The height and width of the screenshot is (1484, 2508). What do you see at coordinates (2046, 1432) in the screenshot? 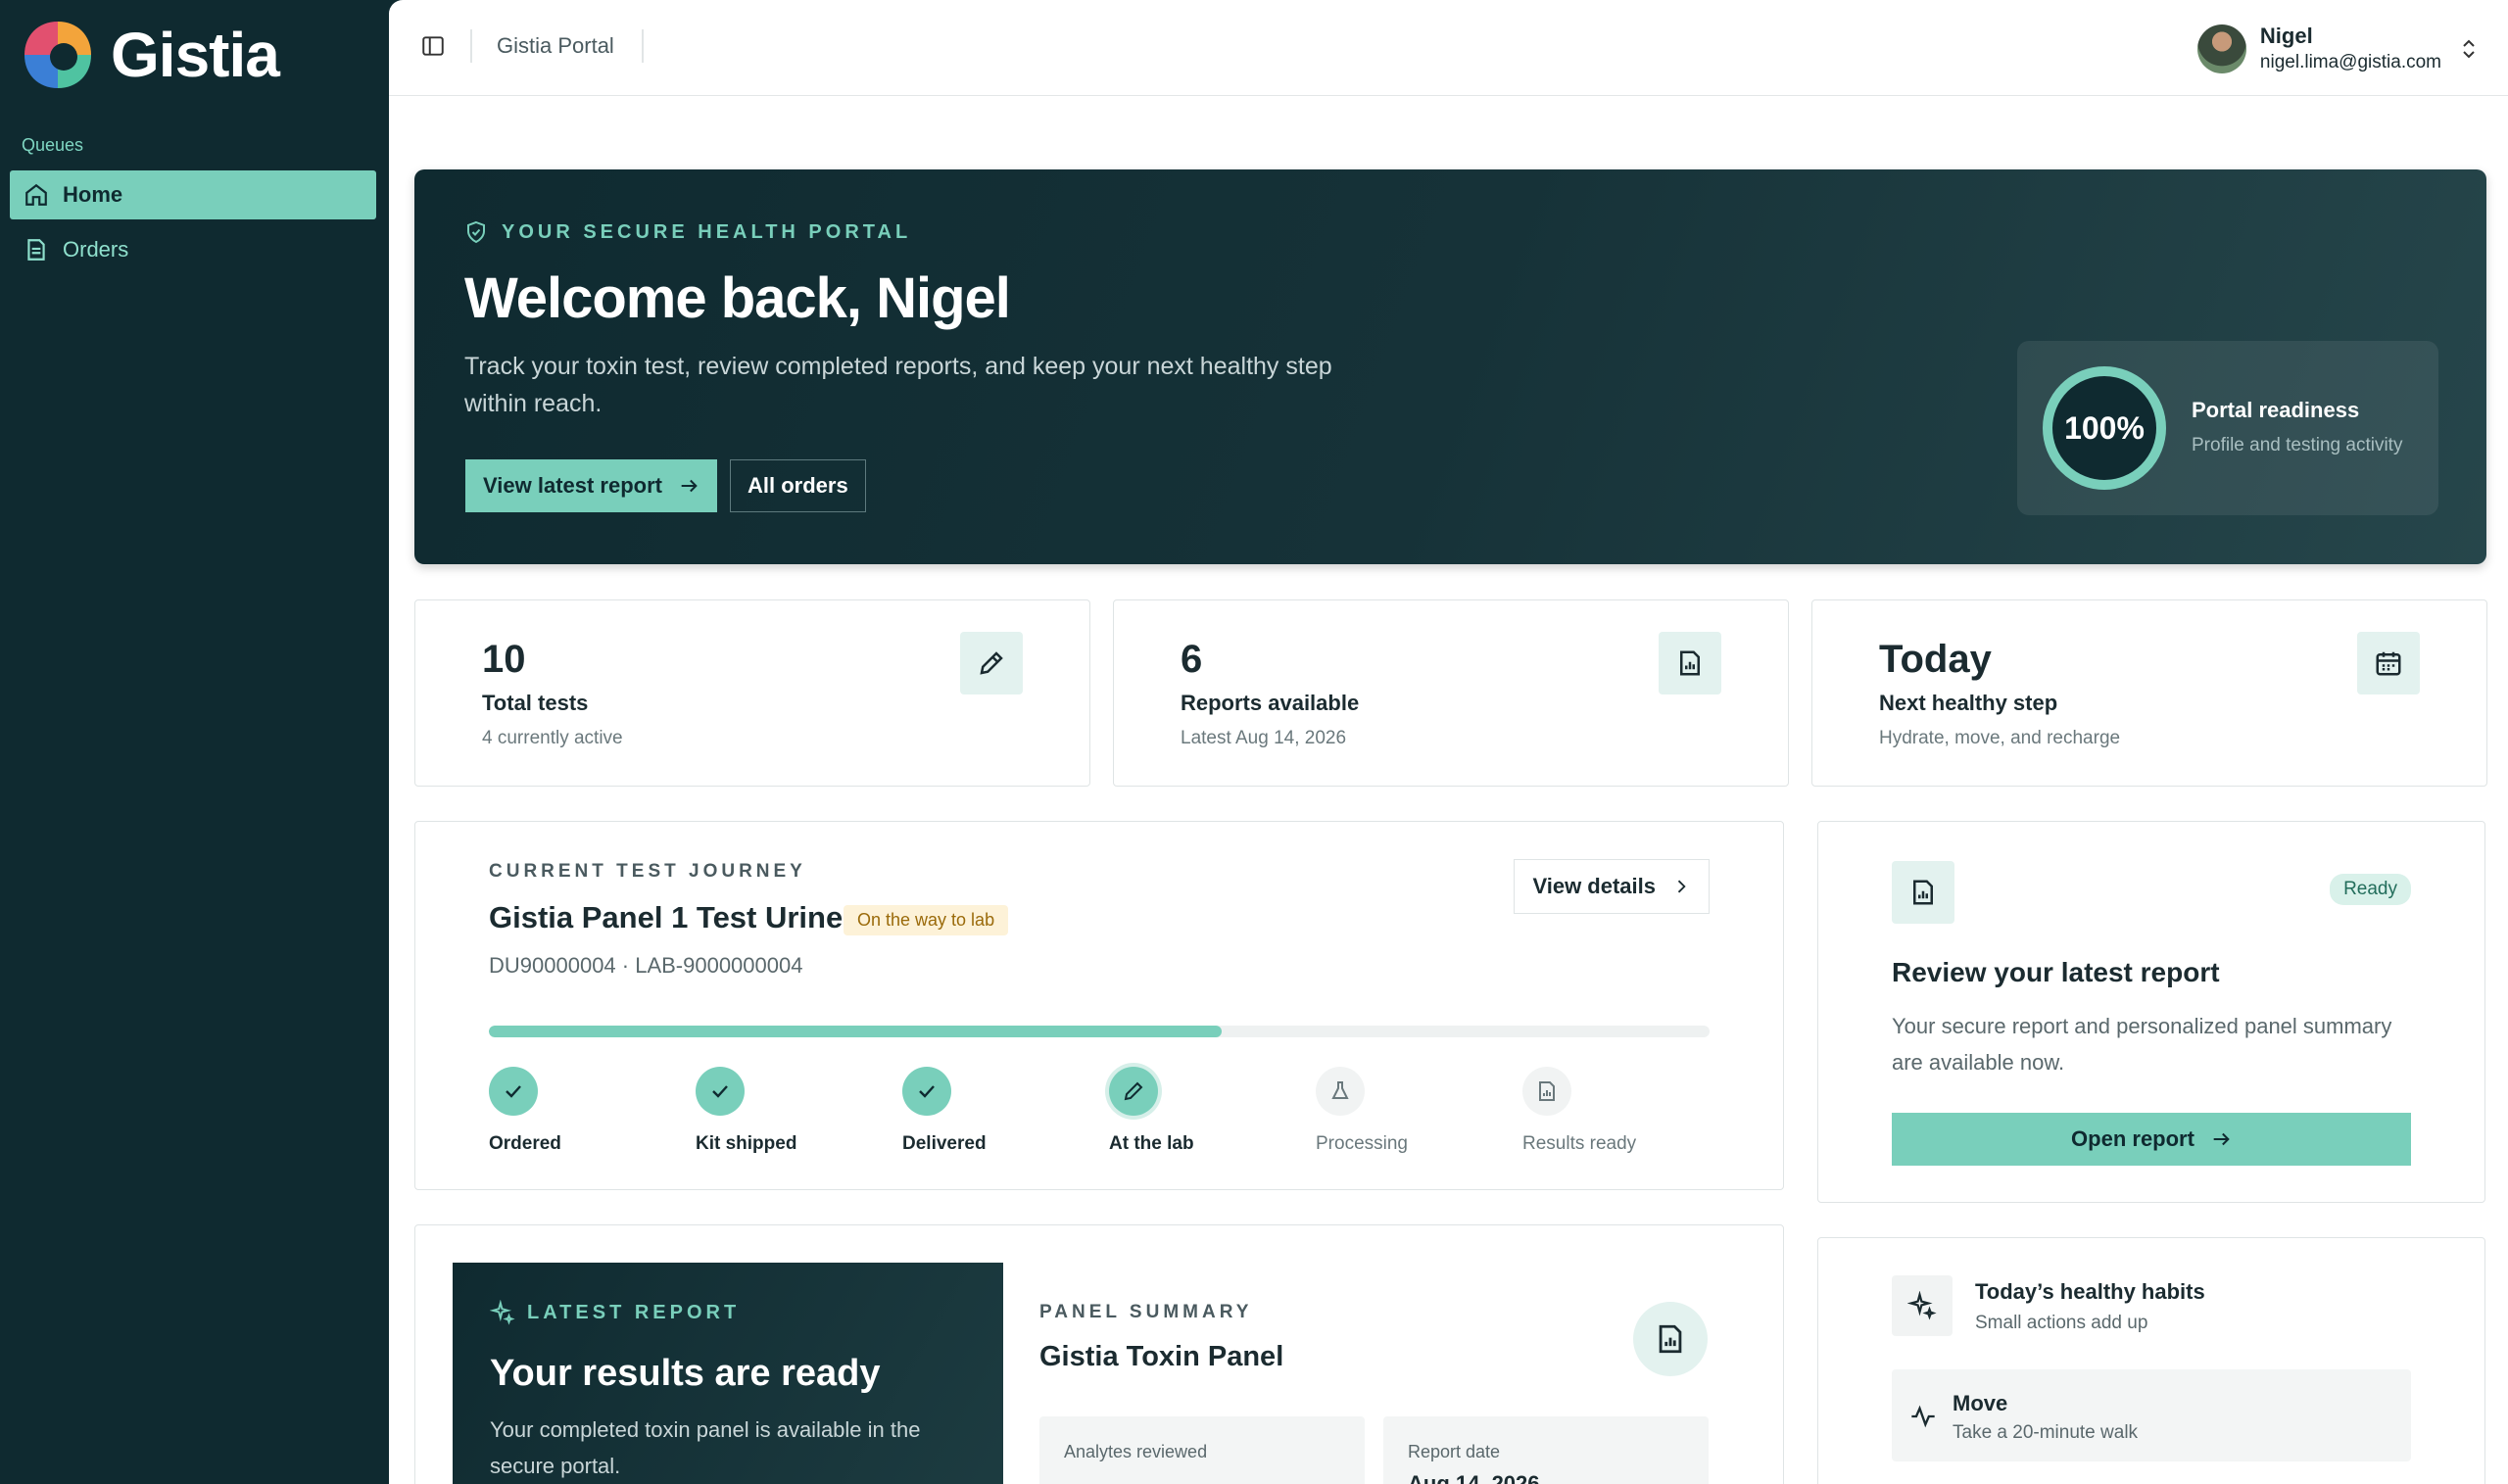
I see `habit-subtitle: Take a 20-minute walk` at bounding box center [2046, 1432].